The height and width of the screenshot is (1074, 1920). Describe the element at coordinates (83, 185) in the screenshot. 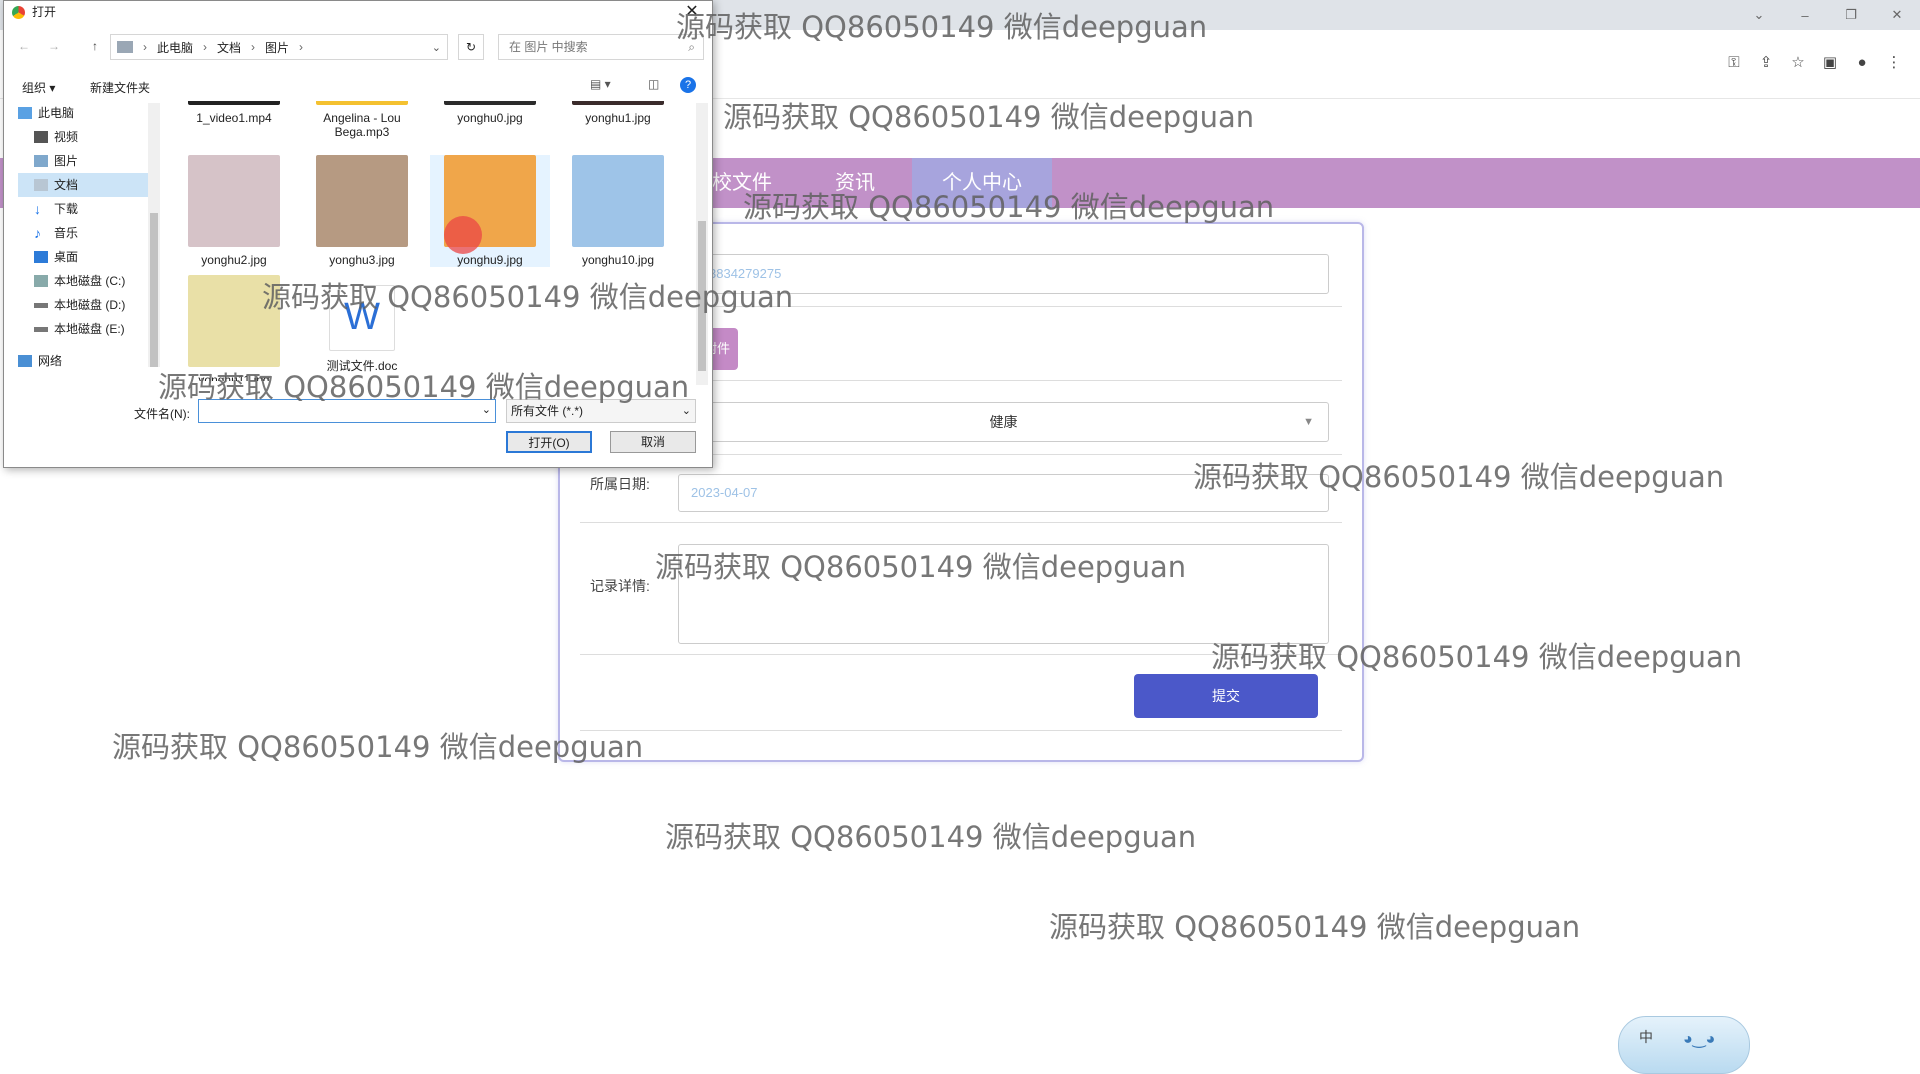

I see `sidebar-item-documents: 文档` at that location.